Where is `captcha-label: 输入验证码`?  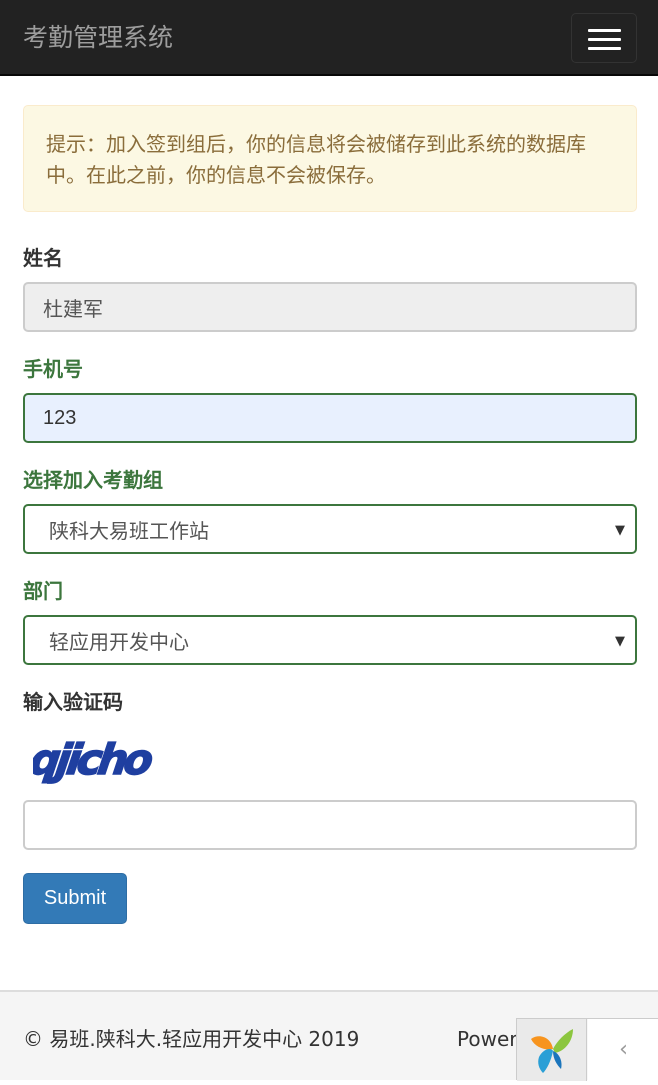
captcha-label: 输入验证码 is located at coordinates (73, 702).